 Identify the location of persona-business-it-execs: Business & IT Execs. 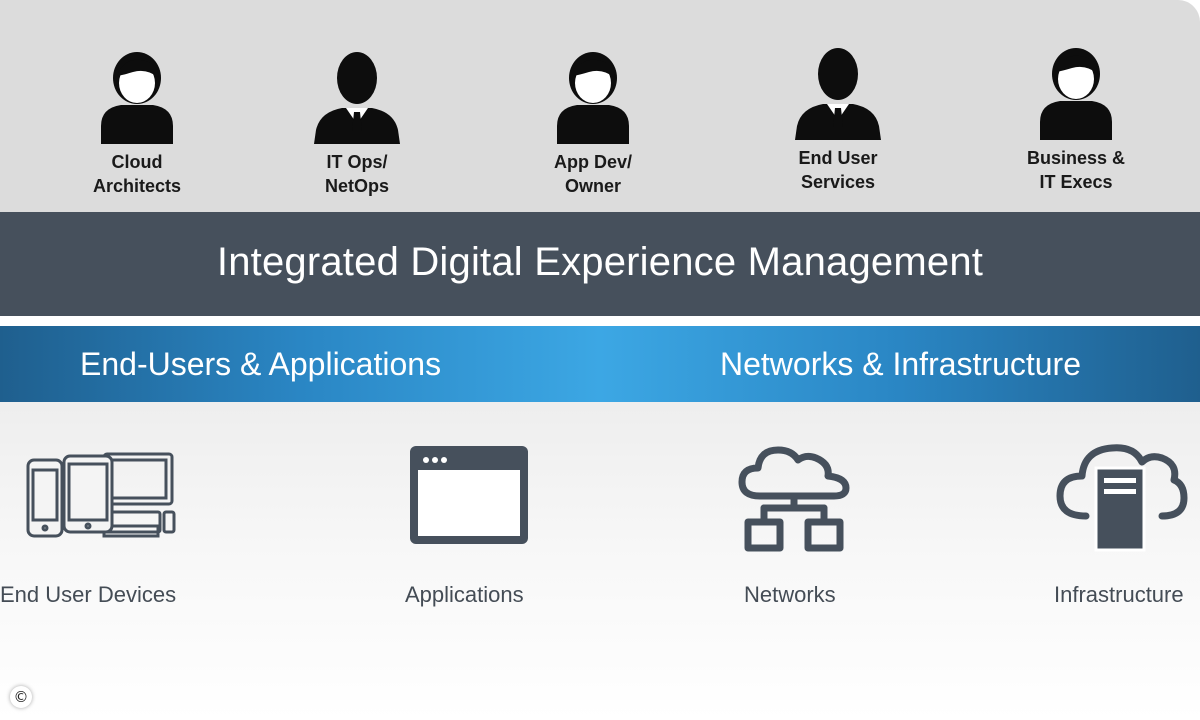
(1076, 119).